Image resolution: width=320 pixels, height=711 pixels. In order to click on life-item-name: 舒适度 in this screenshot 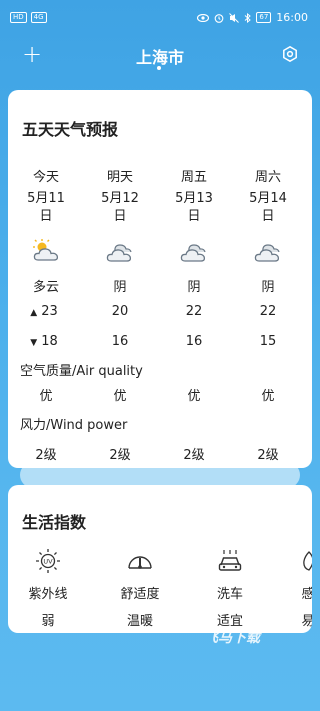, I will do `click(140, 594)`.